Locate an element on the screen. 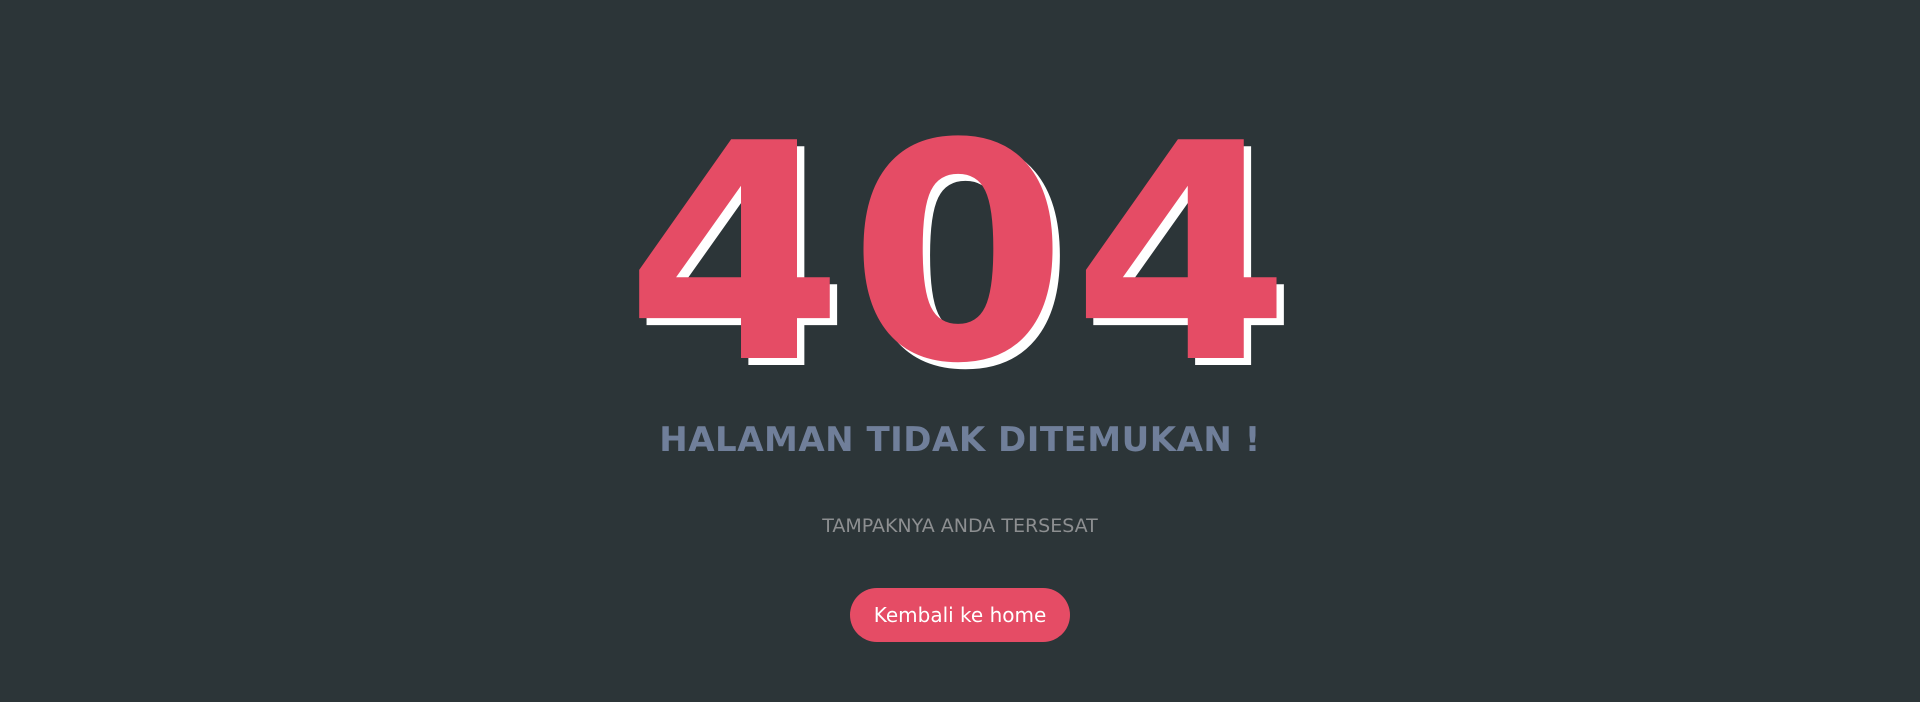 This screenshot has height=702, width=1920. back-to-home-button: Kembali ke home is located at coordinates (960, 615).